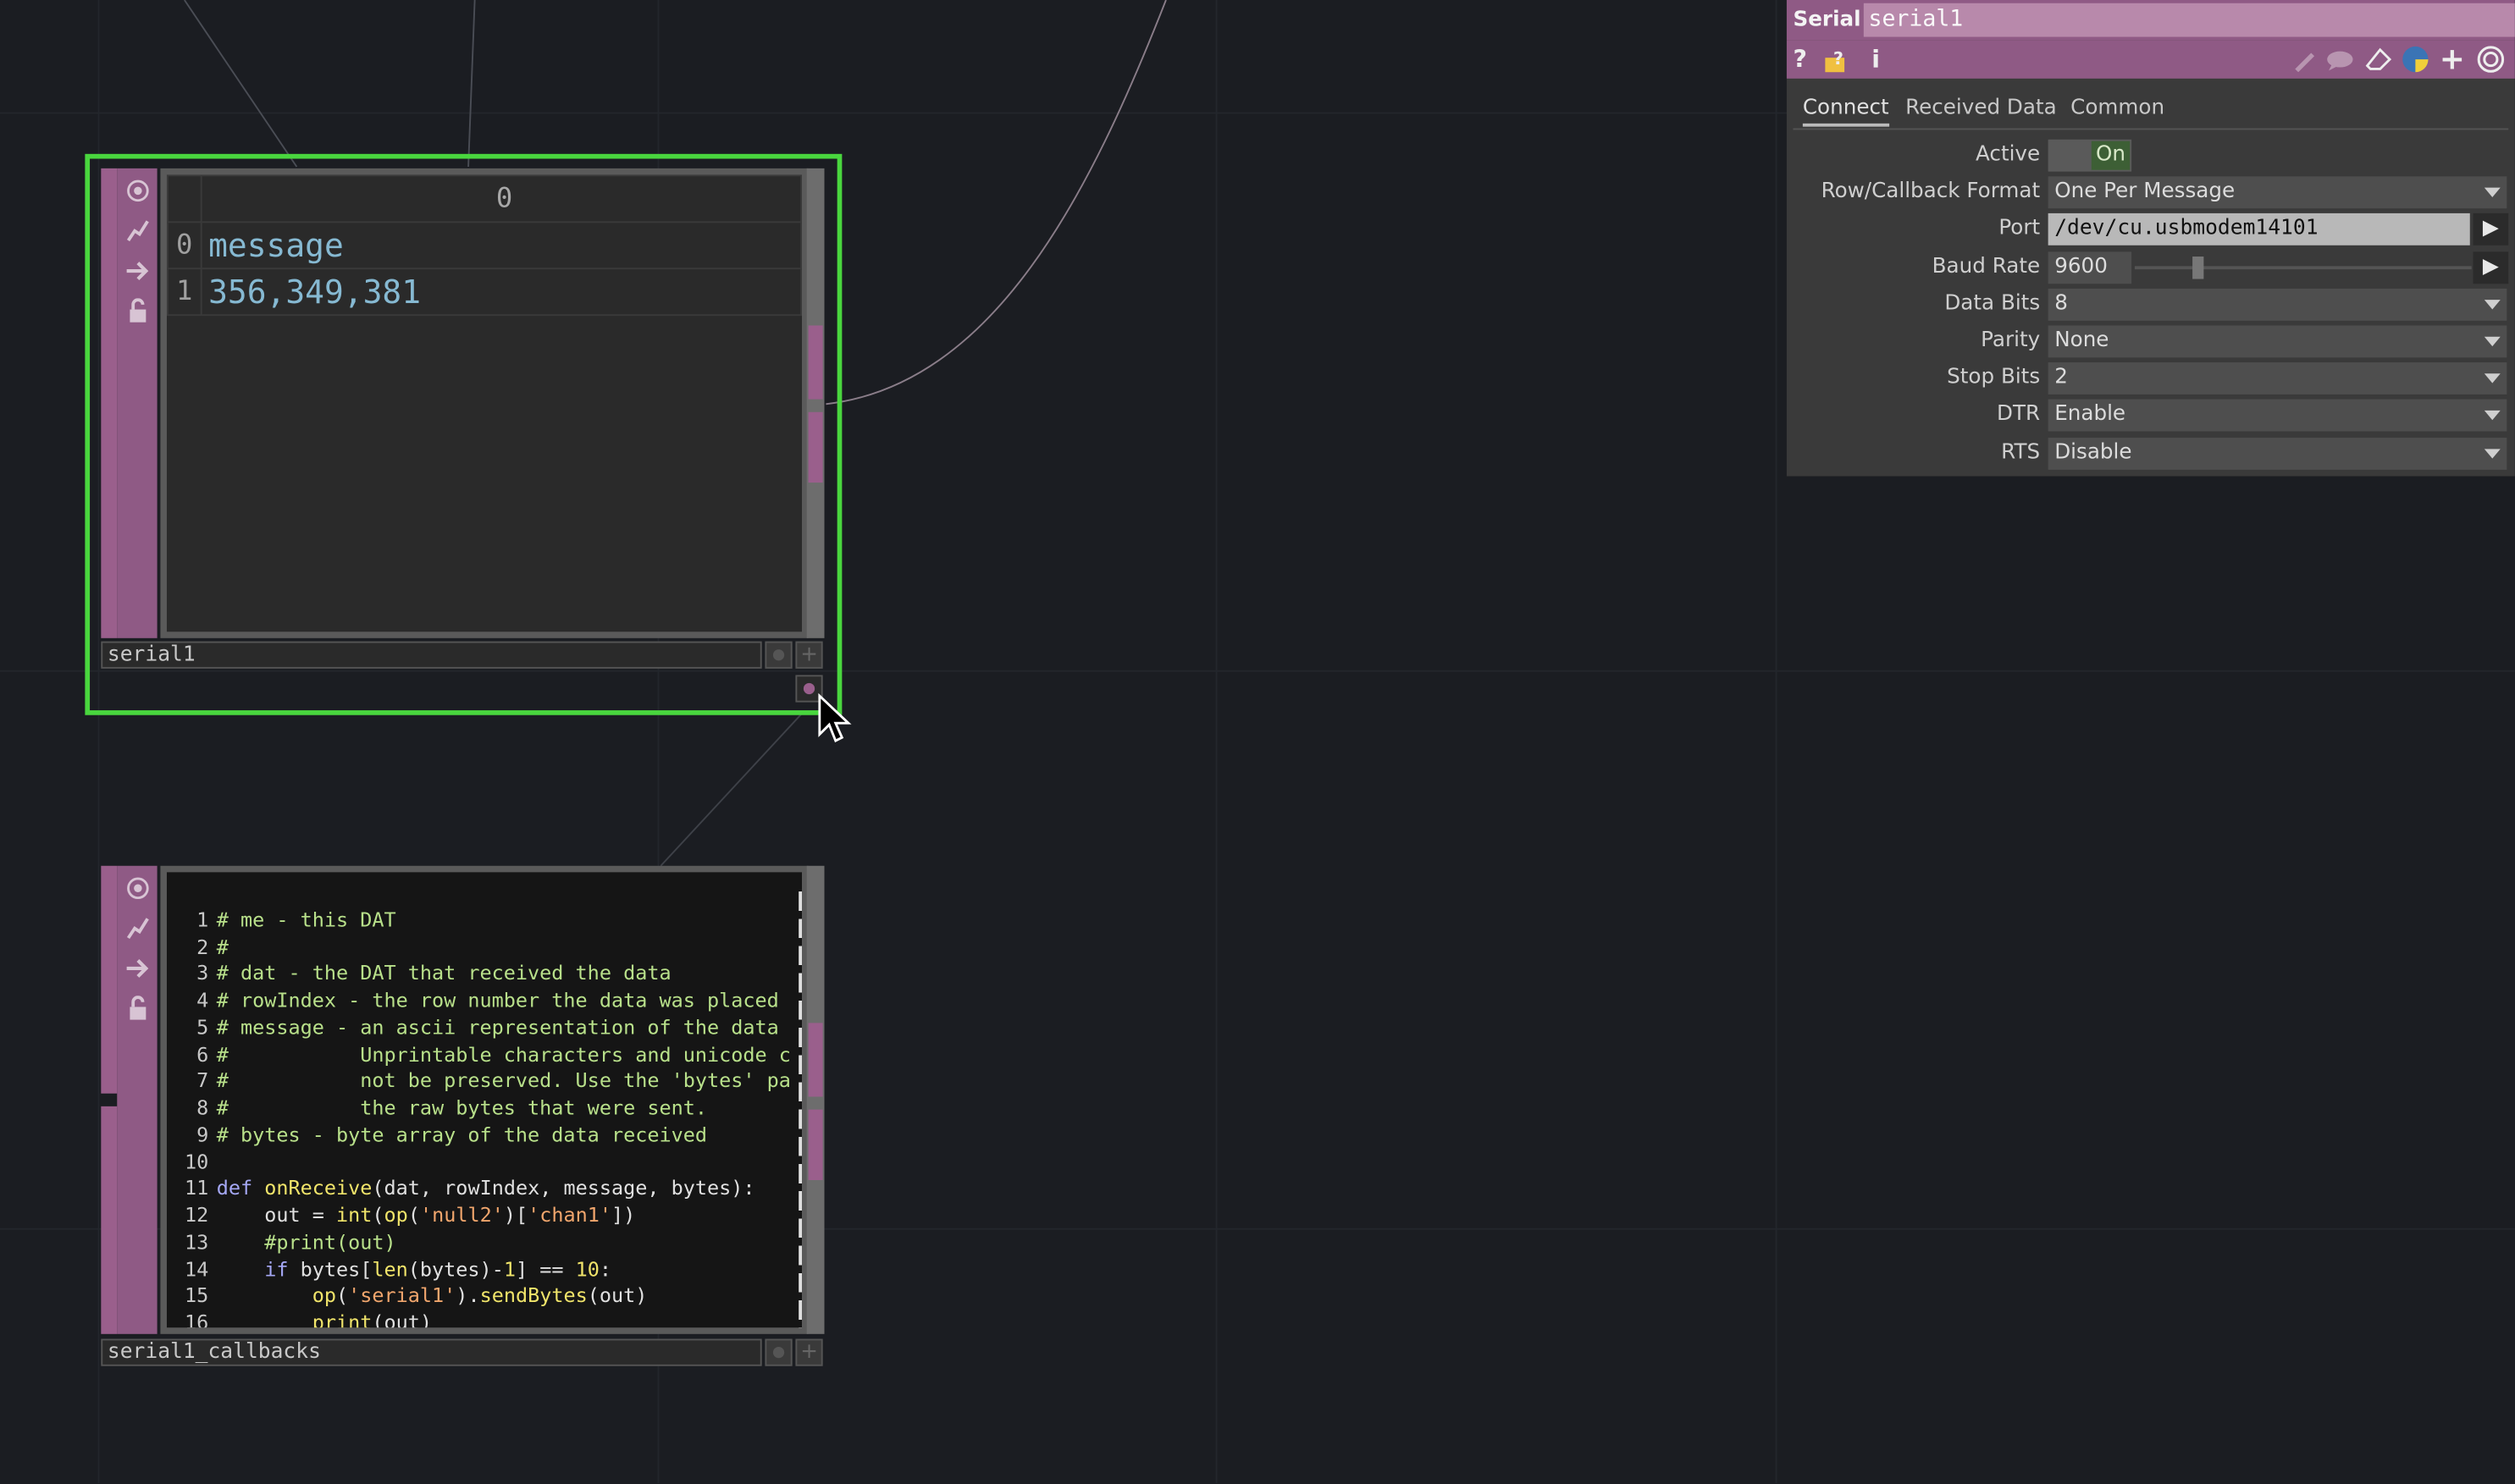 The width and height of the screenshot is (2515, 1484). Describe the element at coordinates (212, 946) in the screenshot. I see `code-line: 2 #` at that location.